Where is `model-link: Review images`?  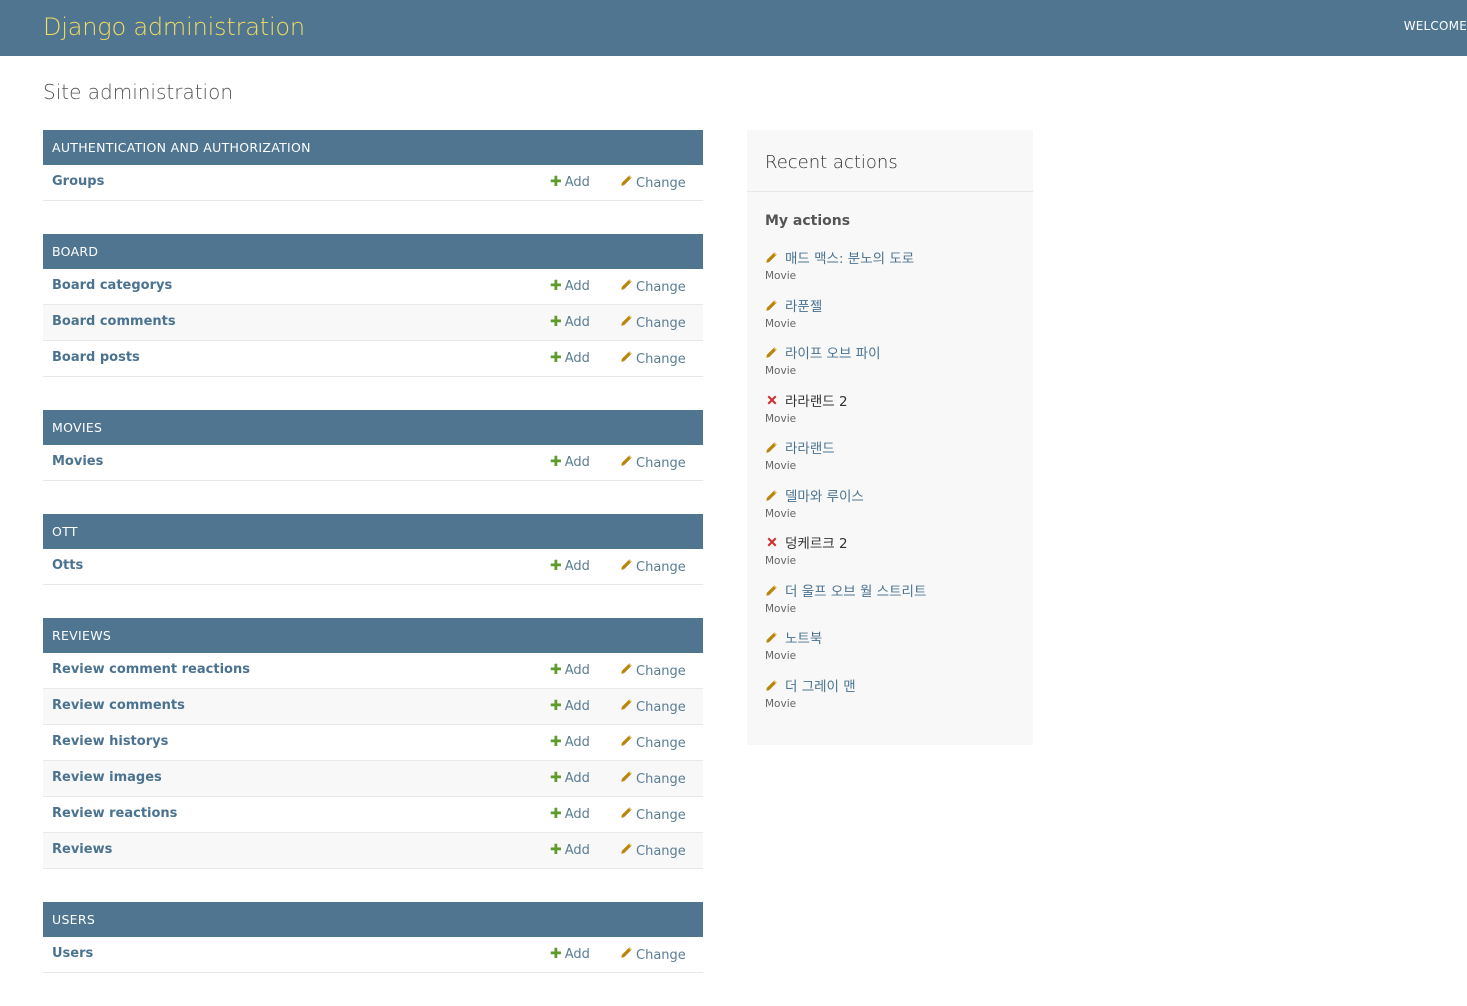 model-link: Review images is located at coordinates (107, 777).